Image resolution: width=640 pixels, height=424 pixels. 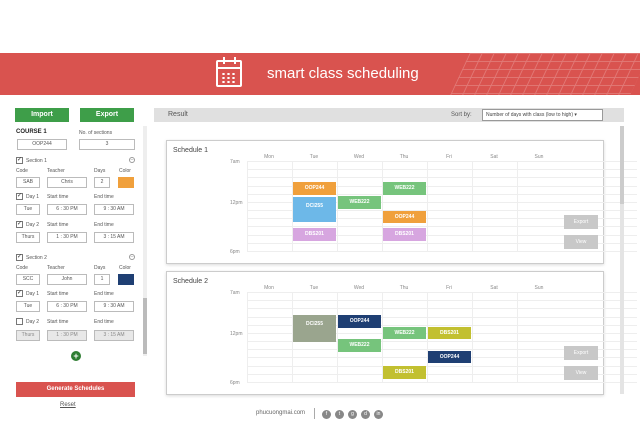 I want to click on time-label: 7am, so click(x=235, y=293).